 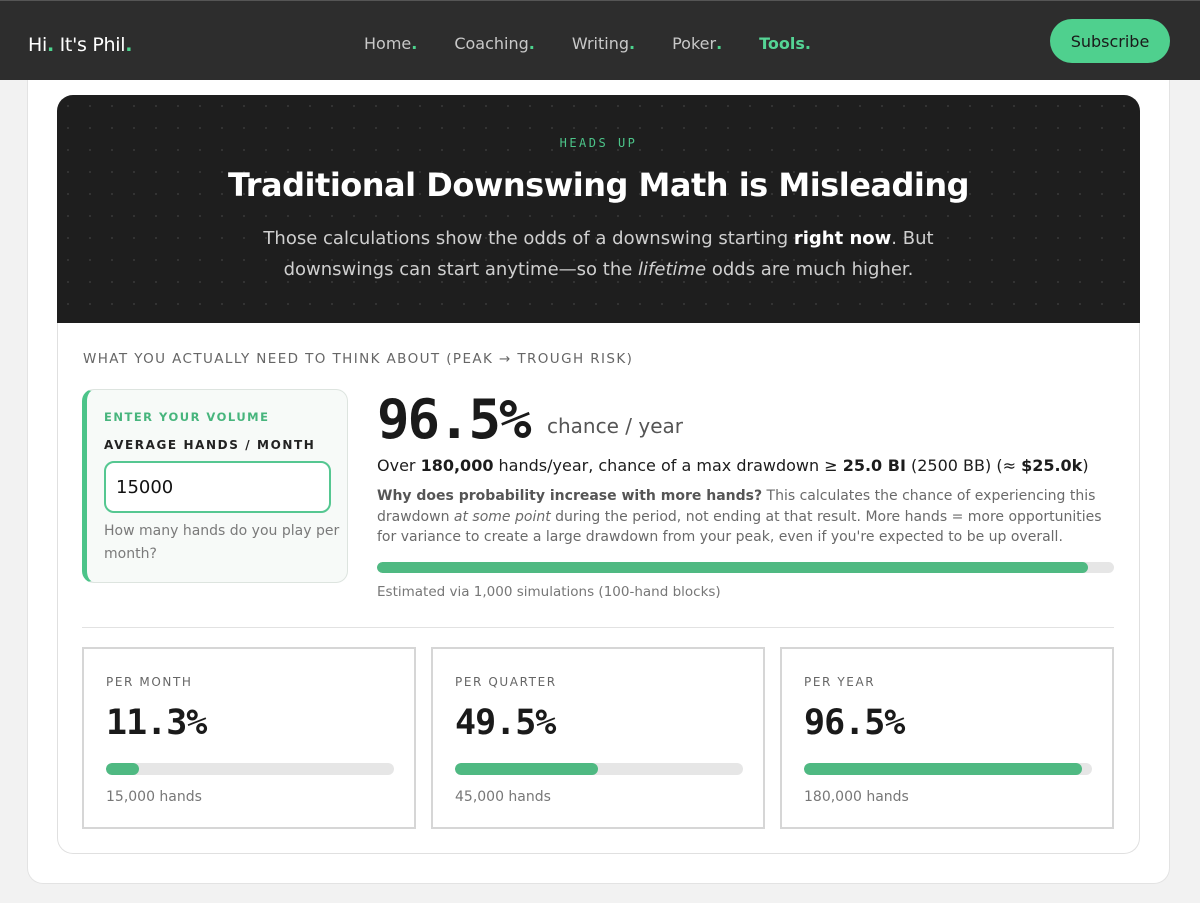 I want to click on volume-help-text: How many hands do you play per month?, so click(x=222, y=542).